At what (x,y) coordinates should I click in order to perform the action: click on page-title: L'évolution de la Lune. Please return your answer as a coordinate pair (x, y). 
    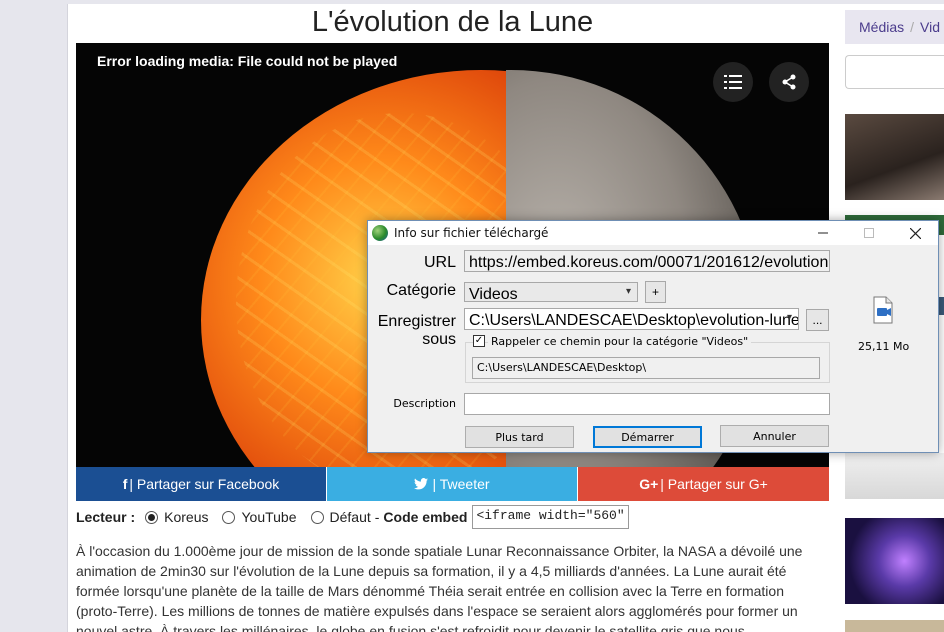
    Looking at the image, I should click on (452, 22).